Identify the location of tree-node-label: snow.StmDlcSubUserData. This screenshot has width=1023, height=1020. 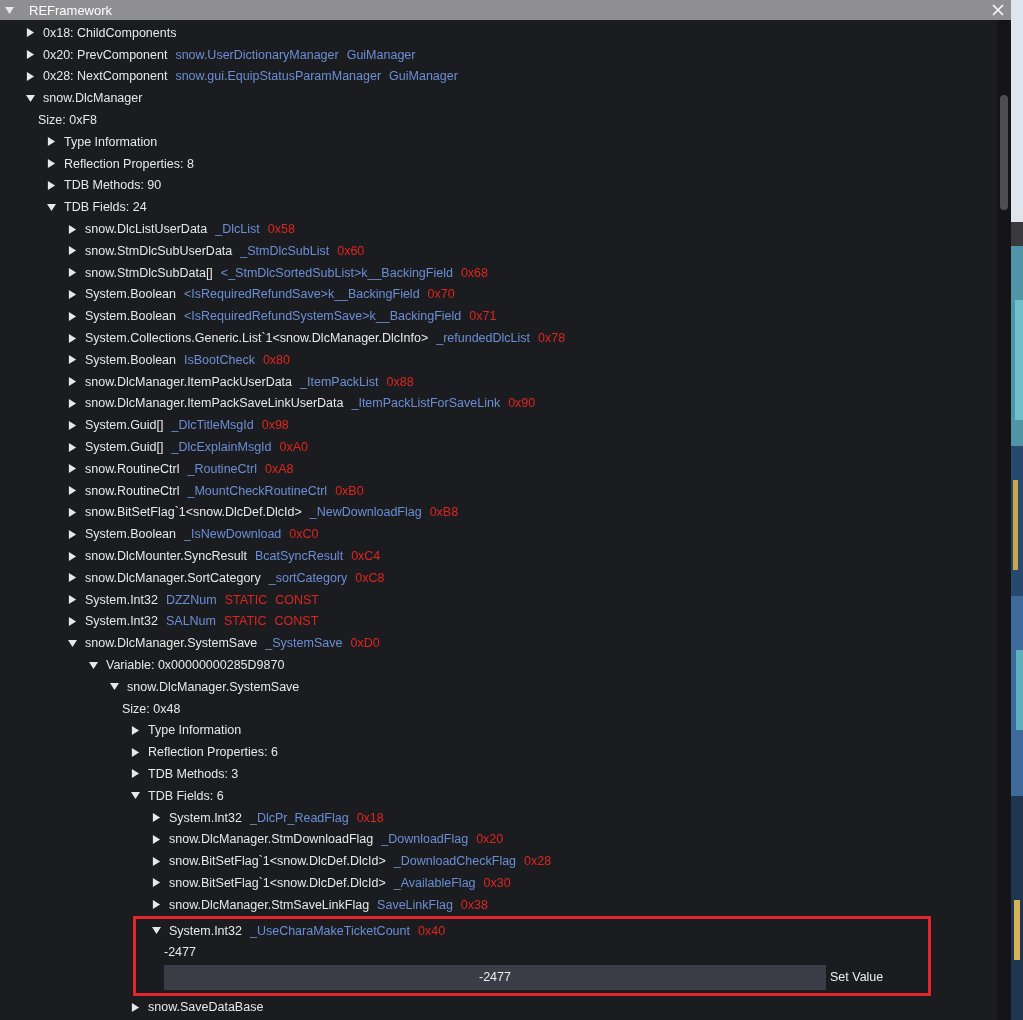
(159, 250).